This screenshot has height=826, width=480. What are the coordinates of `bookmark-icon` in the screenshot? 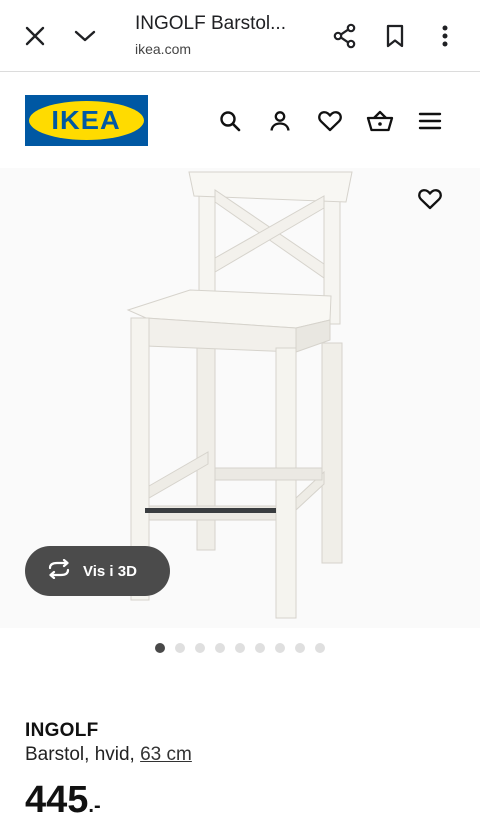 It's located at (395, 36).